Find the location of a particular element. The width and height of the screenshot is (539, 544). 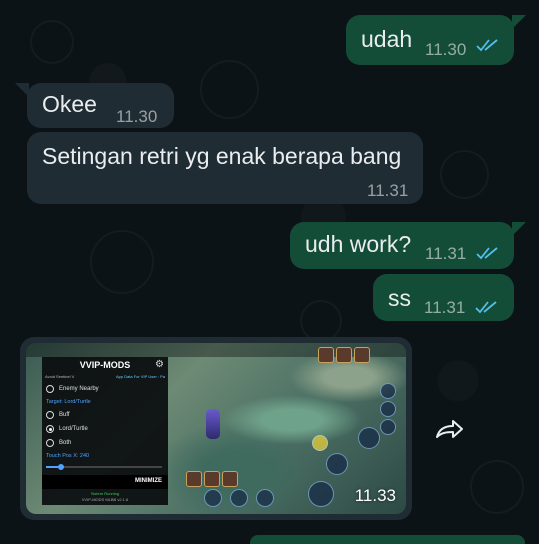

message-bubble-outgoing: ss 11.31 is located at coordinates (443, 297).